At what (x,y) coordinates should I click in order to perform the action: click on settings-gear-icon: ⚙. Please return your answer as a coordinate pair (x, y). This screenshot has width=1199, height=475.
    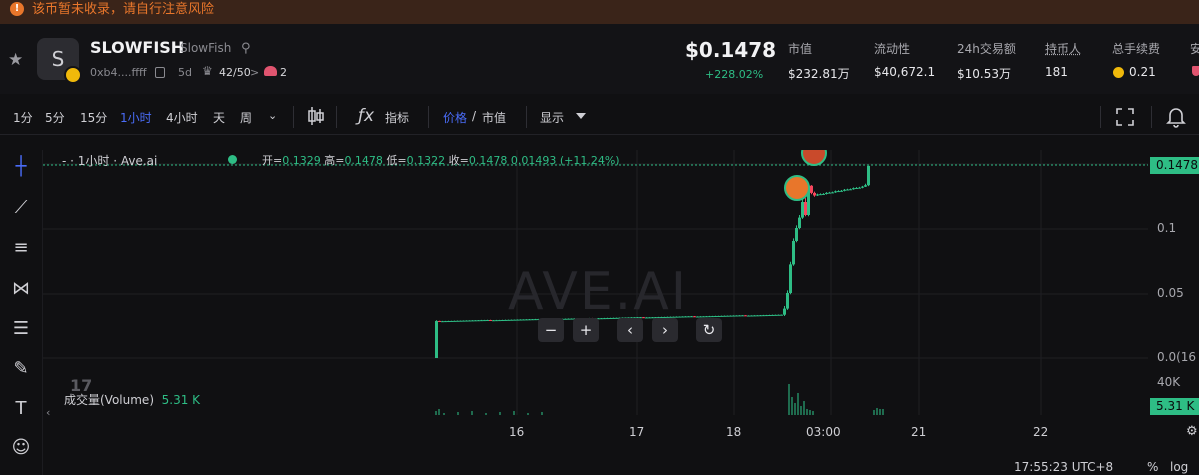
    Looking at the image, I should click on (1192, 431).